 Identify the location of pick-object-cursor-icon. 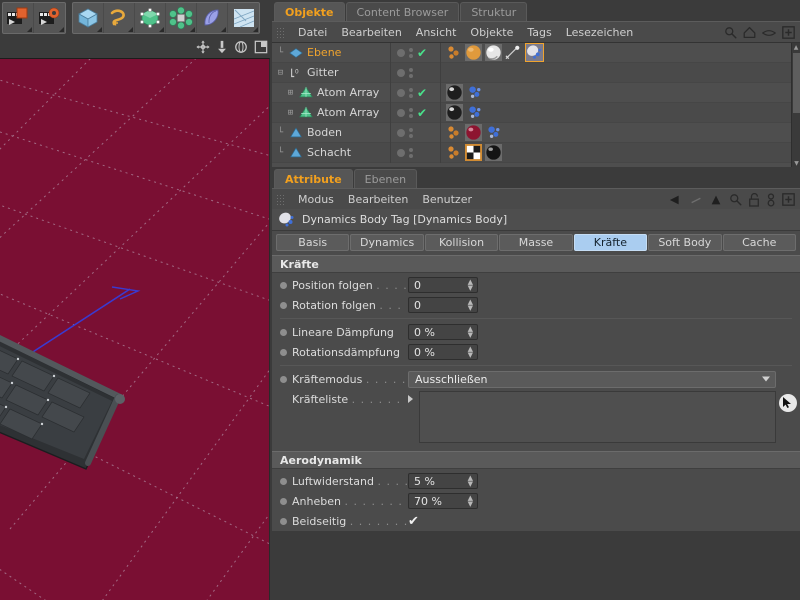
(788, 403).